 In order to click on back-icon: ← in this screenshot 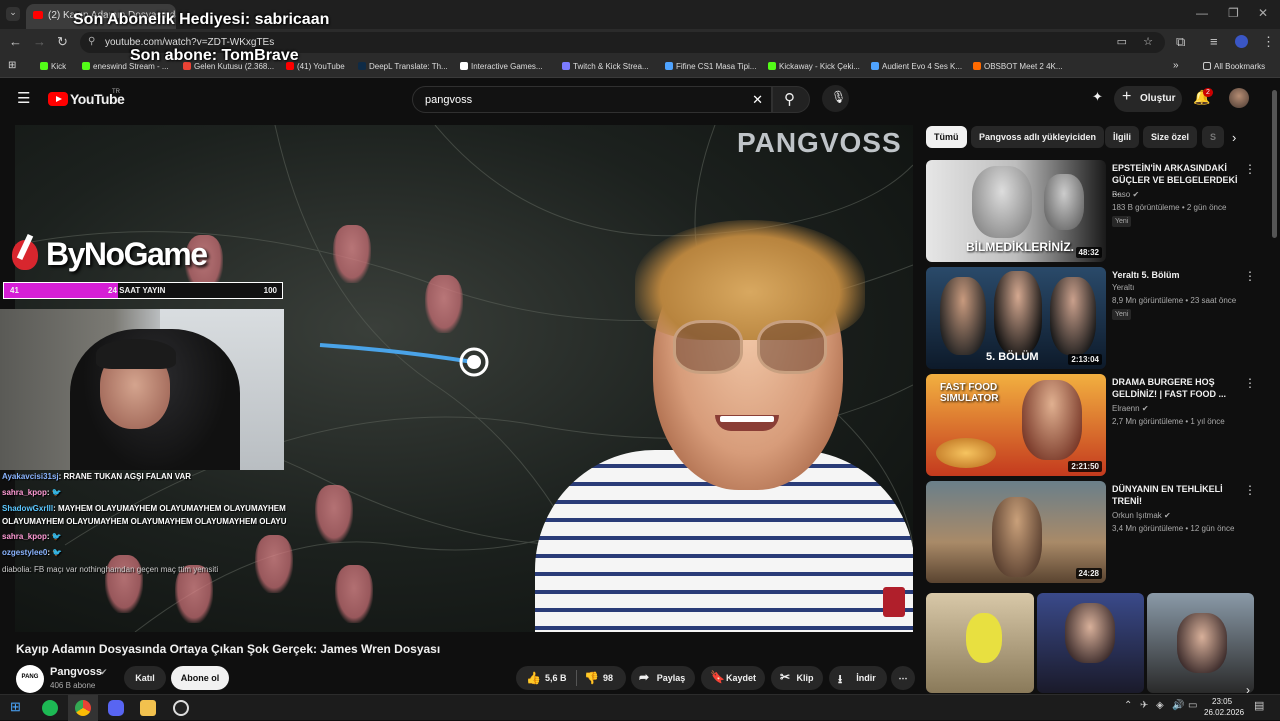, I will do `click(15, 41)`.